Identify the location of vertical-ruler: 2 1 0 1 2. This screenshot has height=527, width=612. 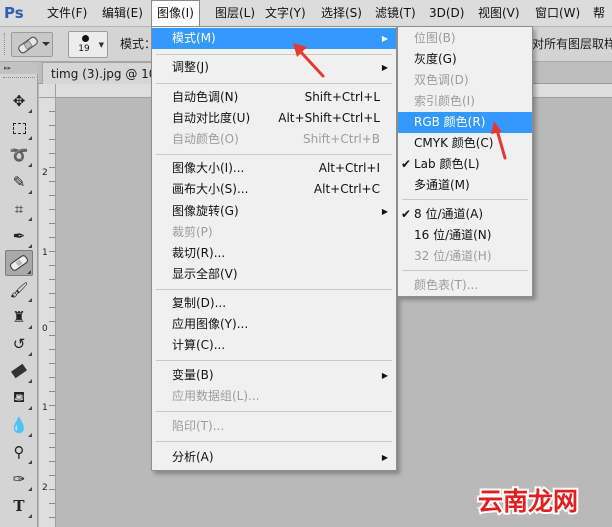
(47, 312).